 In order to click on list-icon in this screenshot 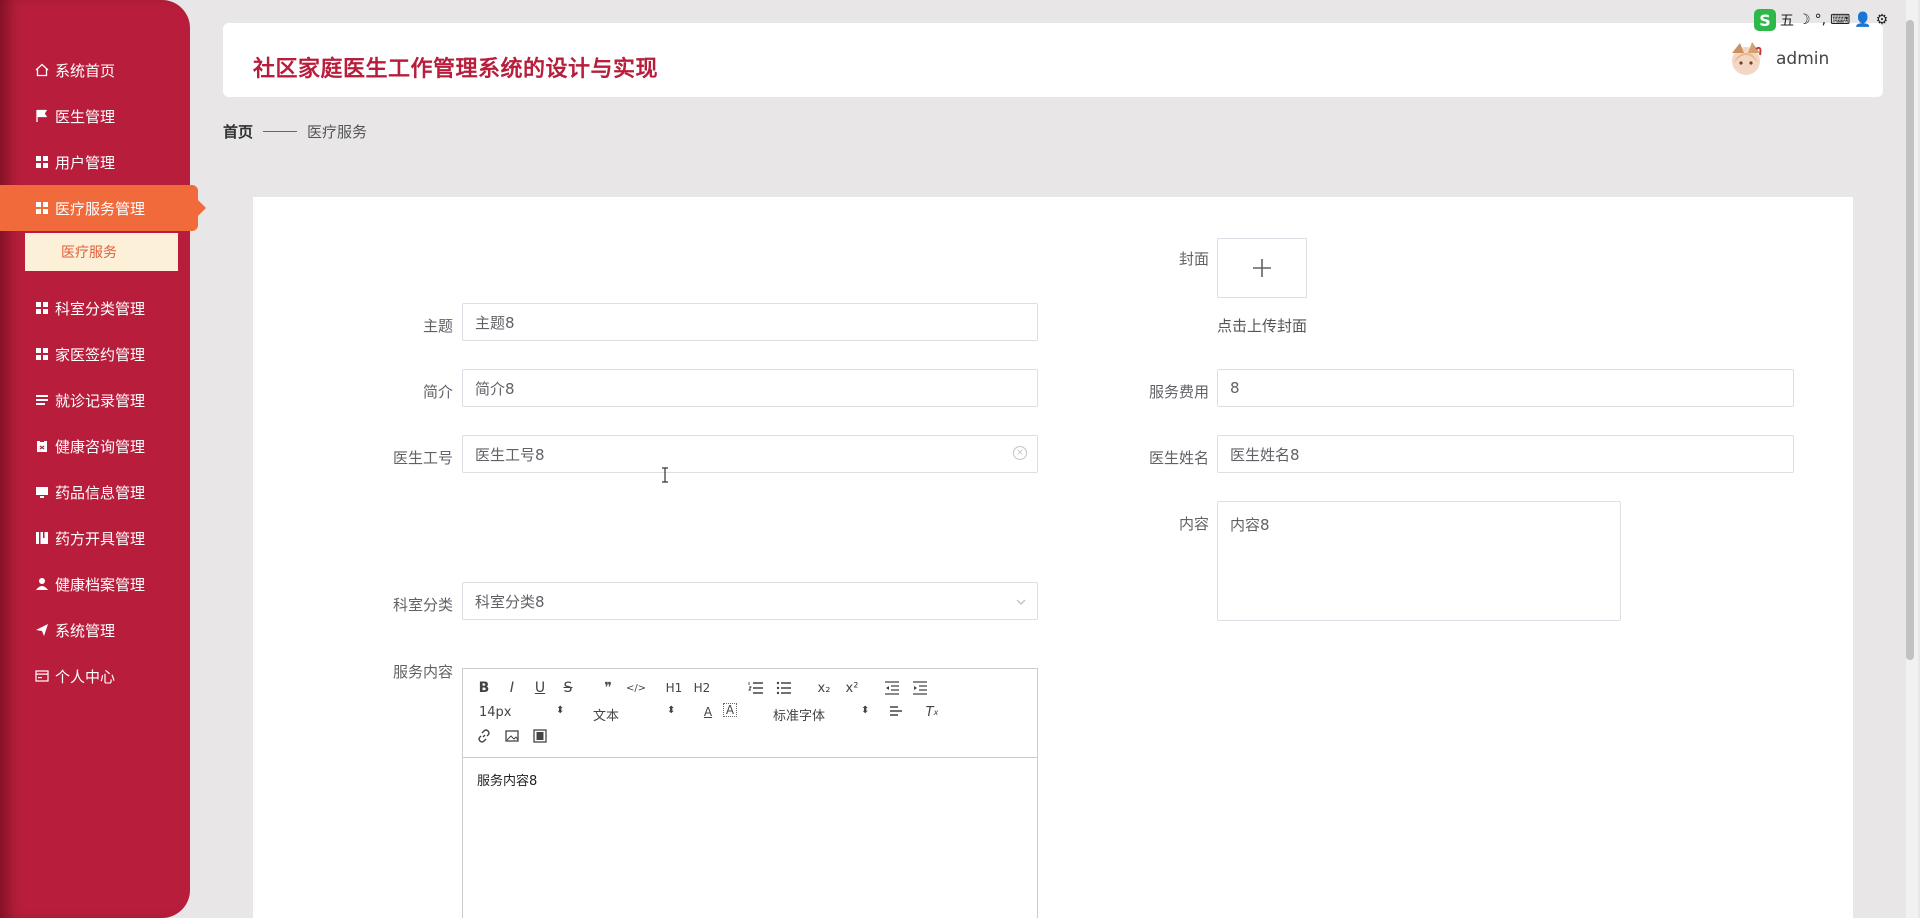, I will do `click(42, 400)`.